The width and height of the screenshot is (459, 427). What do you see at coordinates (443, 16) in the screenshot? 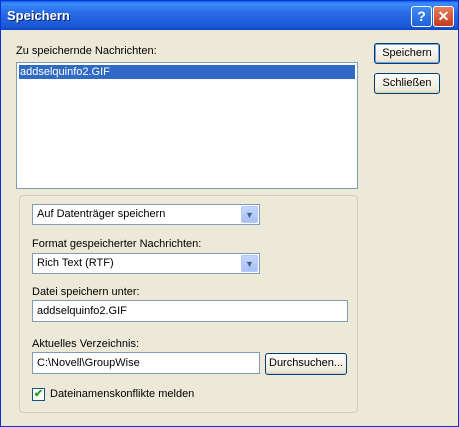
I see `close-window-button: ✕` at bounding box center [443, 16].